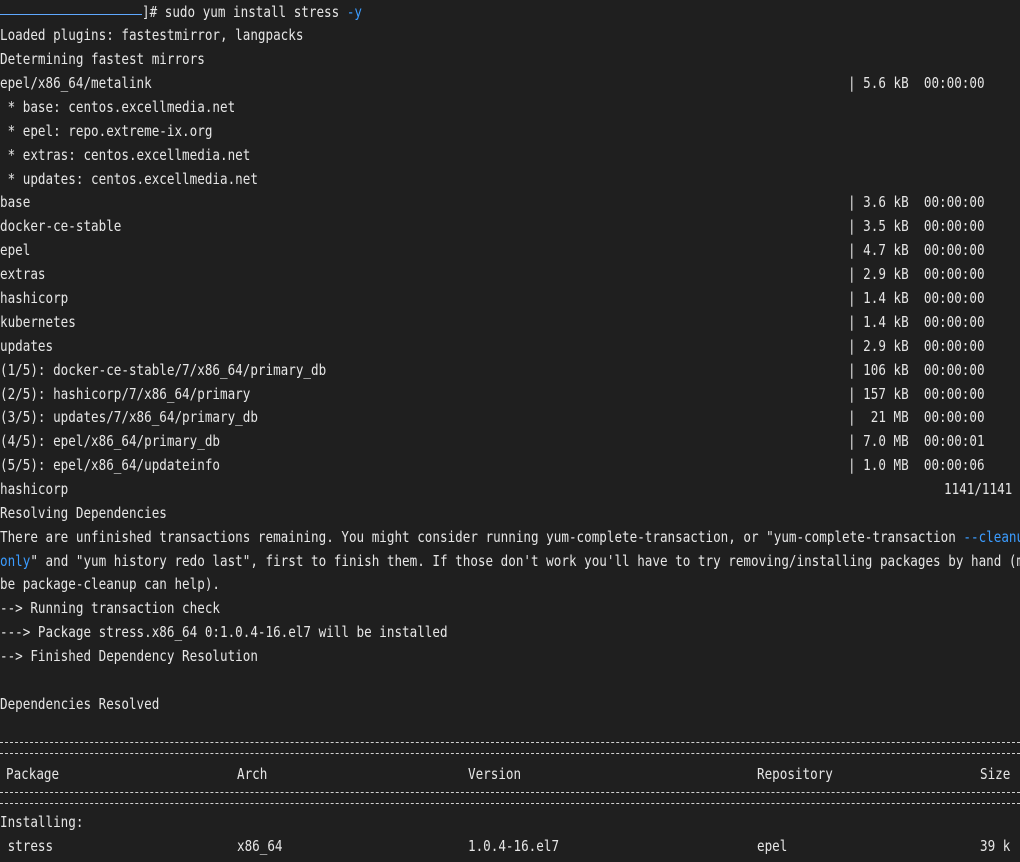  I want to click on download-line: (5/5): epel/x86_64/updateinfo, so click(110, 465).